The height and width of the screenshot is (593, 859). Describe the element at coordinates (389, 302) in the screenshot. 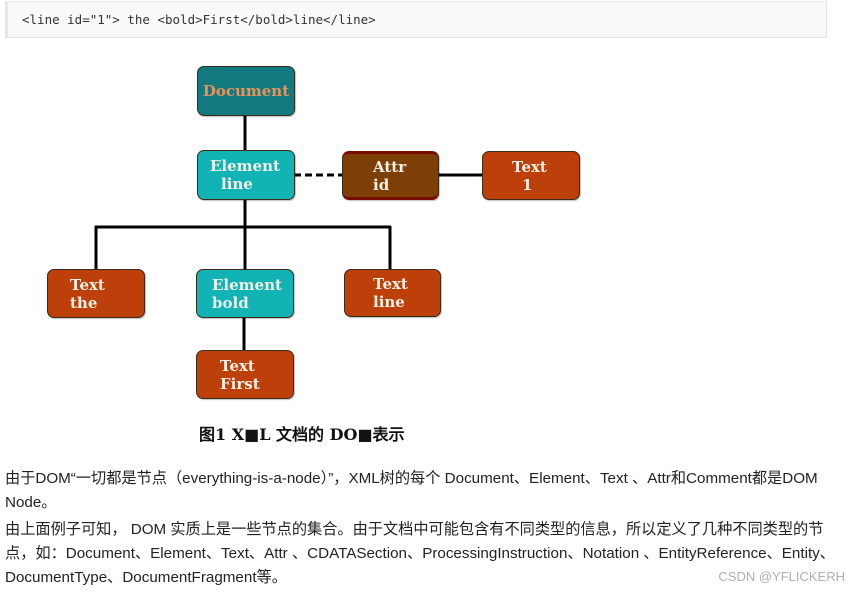

I see `node-text-line-value: line` at that location.